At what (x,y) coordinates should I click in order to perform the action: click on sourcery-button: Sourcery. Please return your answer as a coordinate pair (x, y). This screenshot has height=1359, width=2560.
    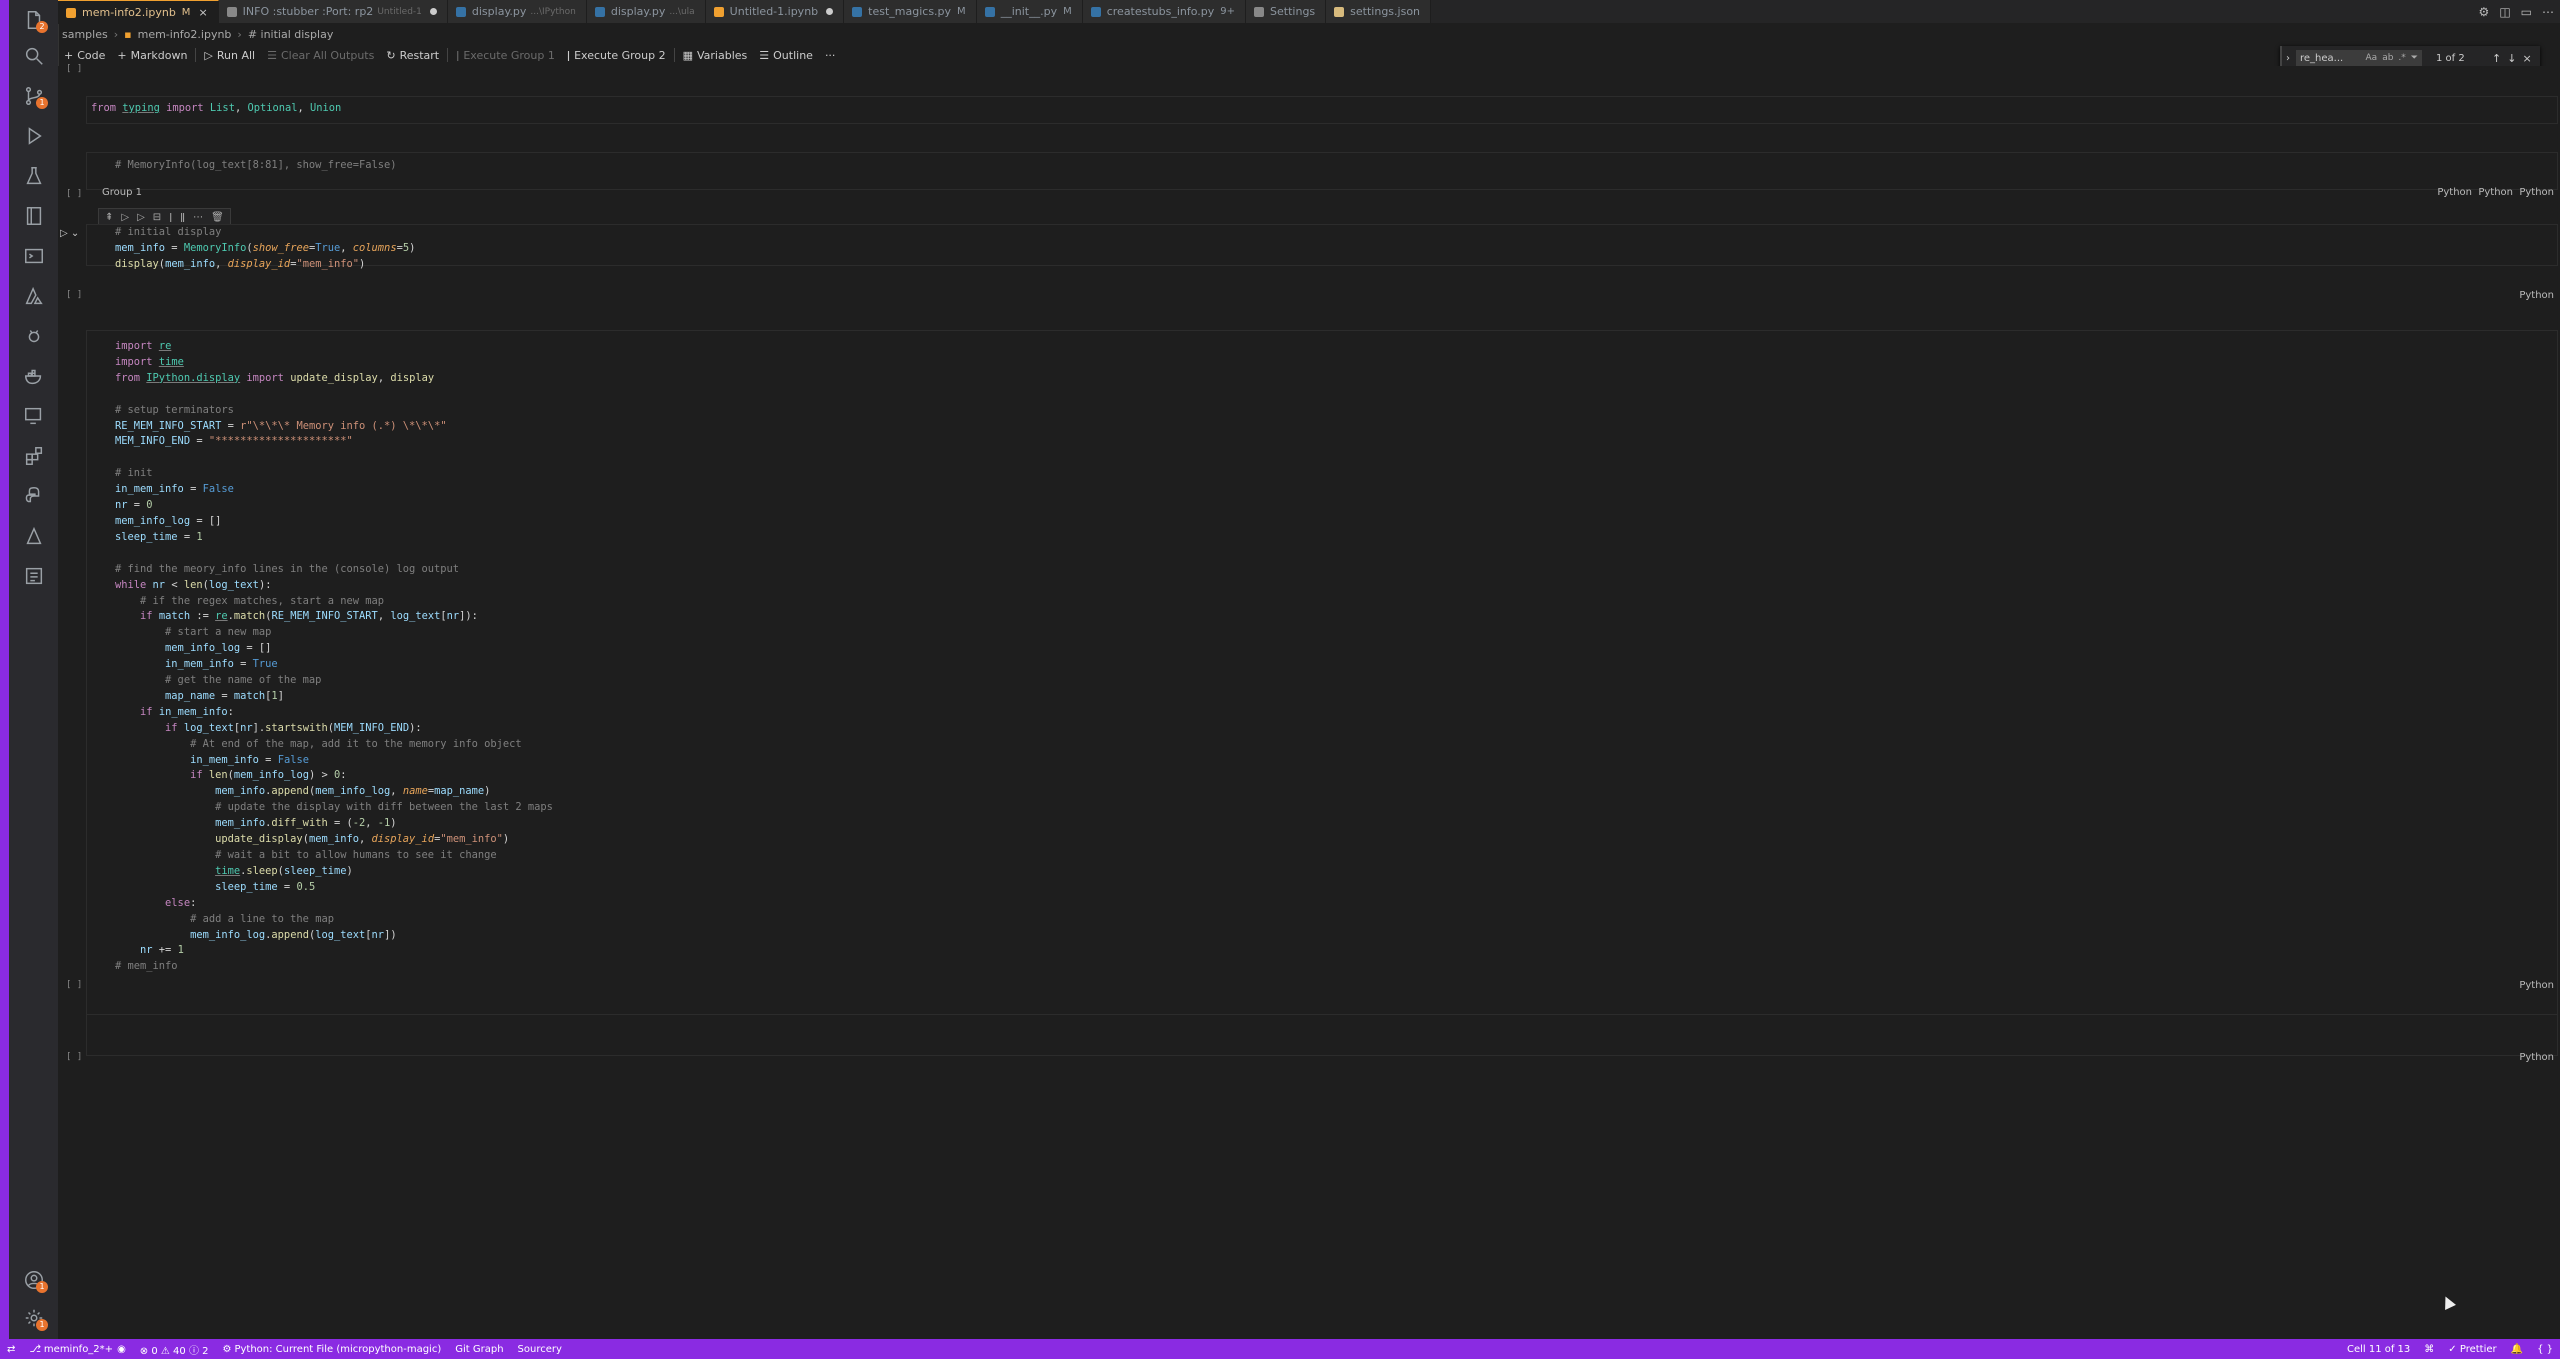
    Looking at the image, I should click on (540, 1349).